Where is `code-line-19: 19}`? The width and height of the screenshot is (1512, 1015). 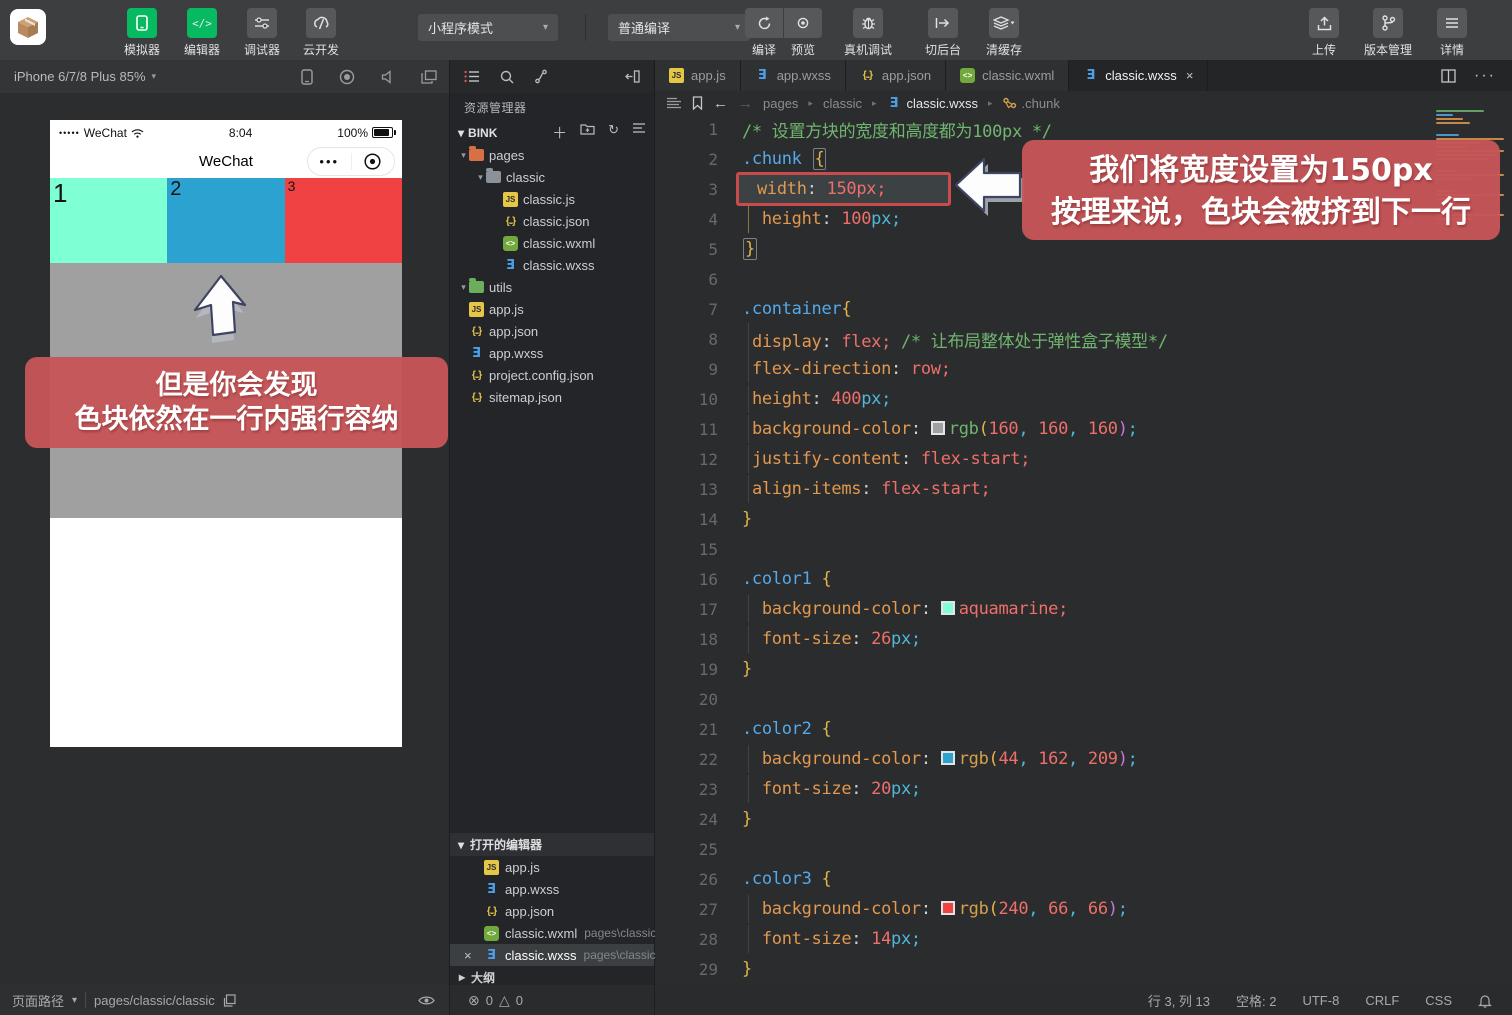
code-line-19: 19} is located at coordinates (1083, 669).